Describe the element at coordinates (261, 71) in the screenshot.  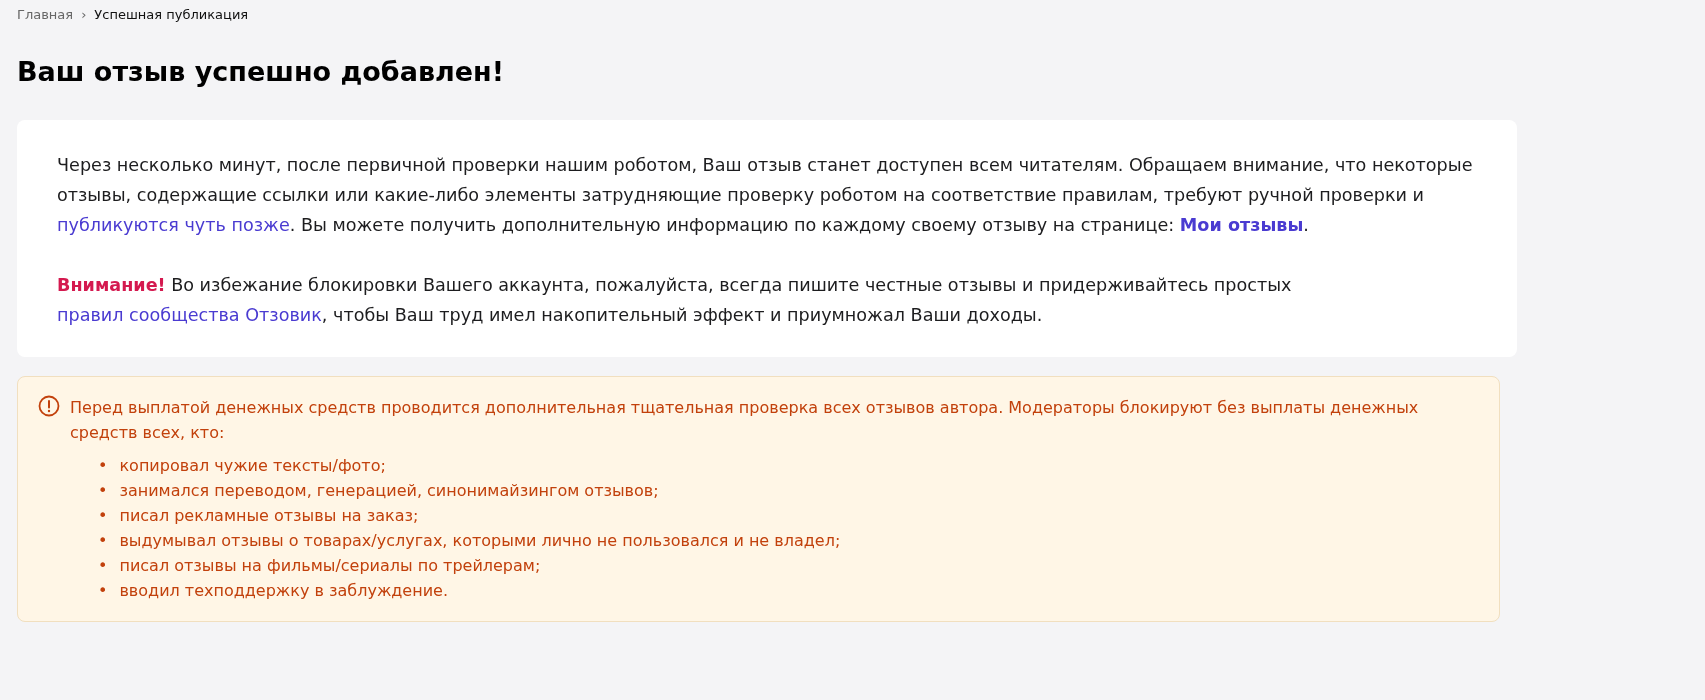
I see `page-title: Ваш отзыв успешно добавлен!` at that location.